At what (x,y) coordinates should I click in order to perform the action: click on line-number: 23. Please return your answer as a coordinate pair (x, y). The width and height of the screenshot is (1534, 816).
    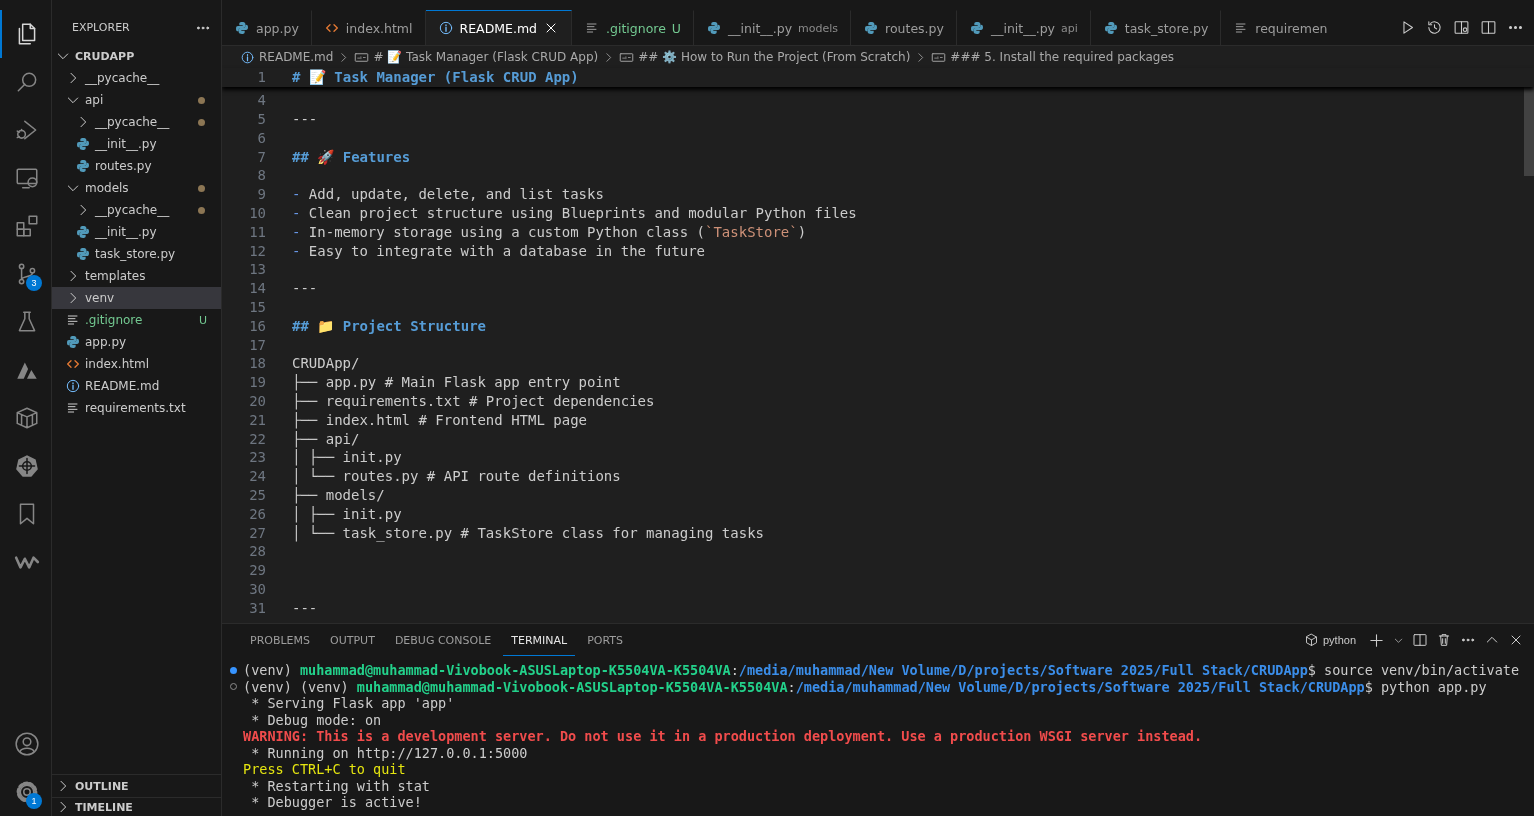
    Looking at the image, I should click on (257, 457).